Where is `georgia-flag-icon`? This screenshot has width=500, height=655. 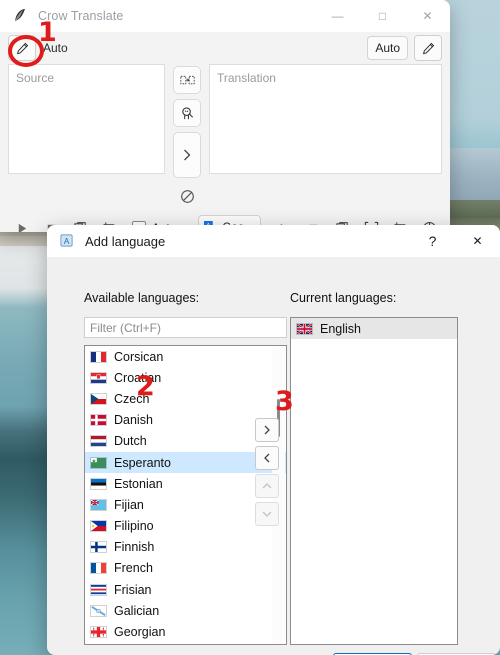
georgia-flag-icon is located at coordinates (102, 632).